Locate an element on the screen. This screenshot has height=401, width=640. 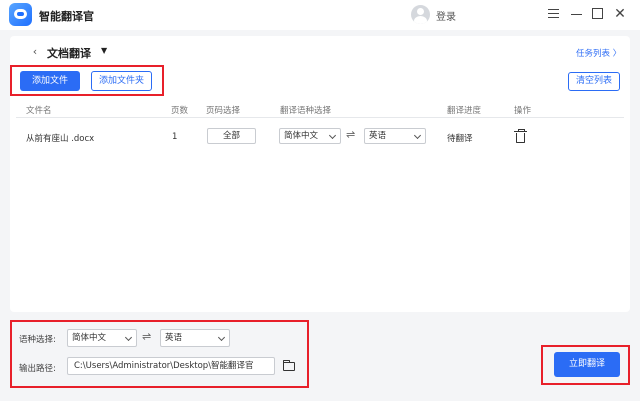
row-source-language-select: 简体中文 is located at coordinates (310, 136).